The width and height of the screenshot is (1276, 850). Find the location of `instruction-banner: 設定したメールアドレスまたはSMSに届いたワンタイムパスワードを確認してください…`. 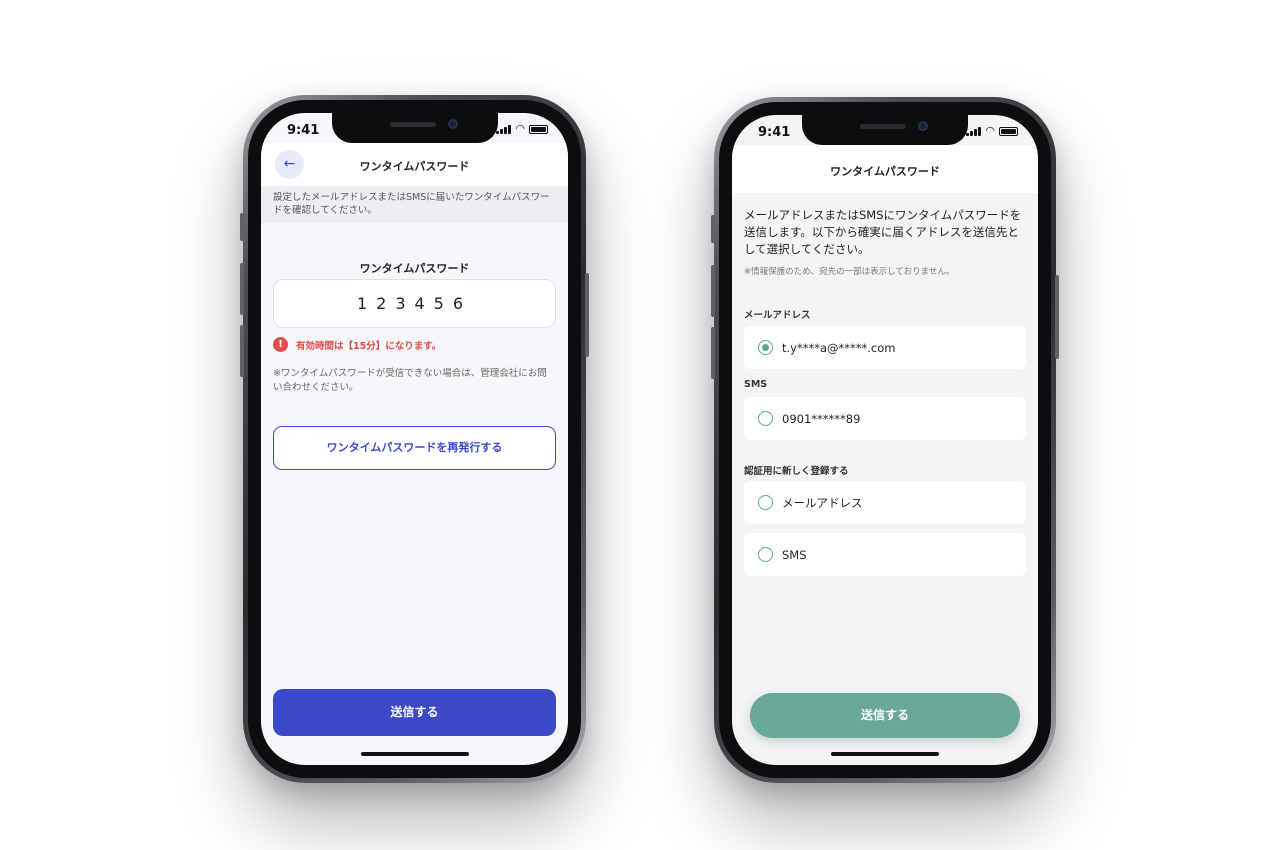

instruction-banner: 設定したメールアドレスまたはSMSに届いたワンタイムパスワードを確認してください… is located at coordinates (414, 204).